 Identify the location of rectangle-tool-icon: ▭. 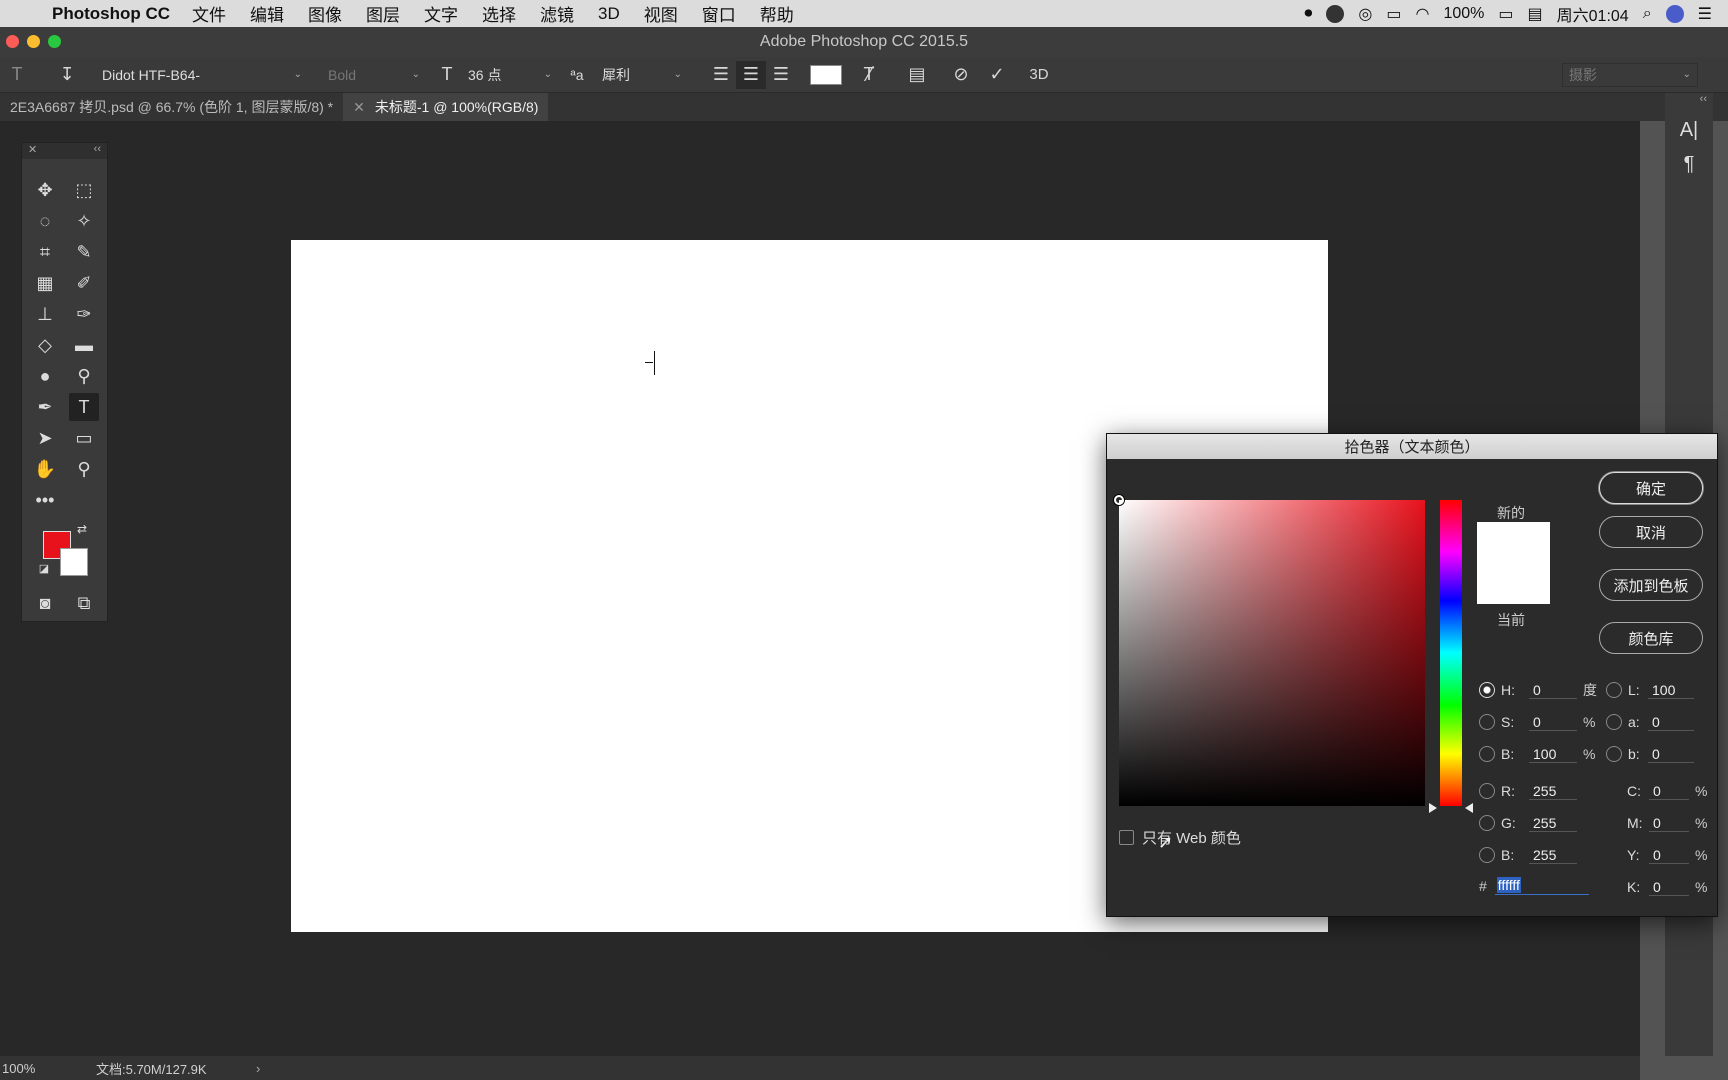
(84, 438).